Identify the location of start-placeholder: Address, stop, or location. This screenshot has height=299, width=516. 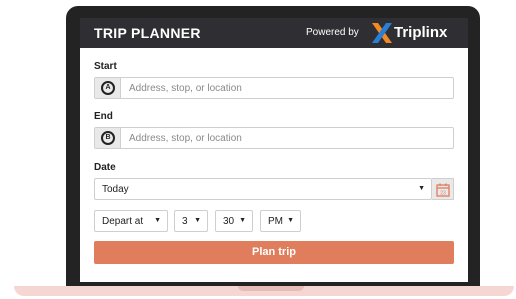
(185, 88).